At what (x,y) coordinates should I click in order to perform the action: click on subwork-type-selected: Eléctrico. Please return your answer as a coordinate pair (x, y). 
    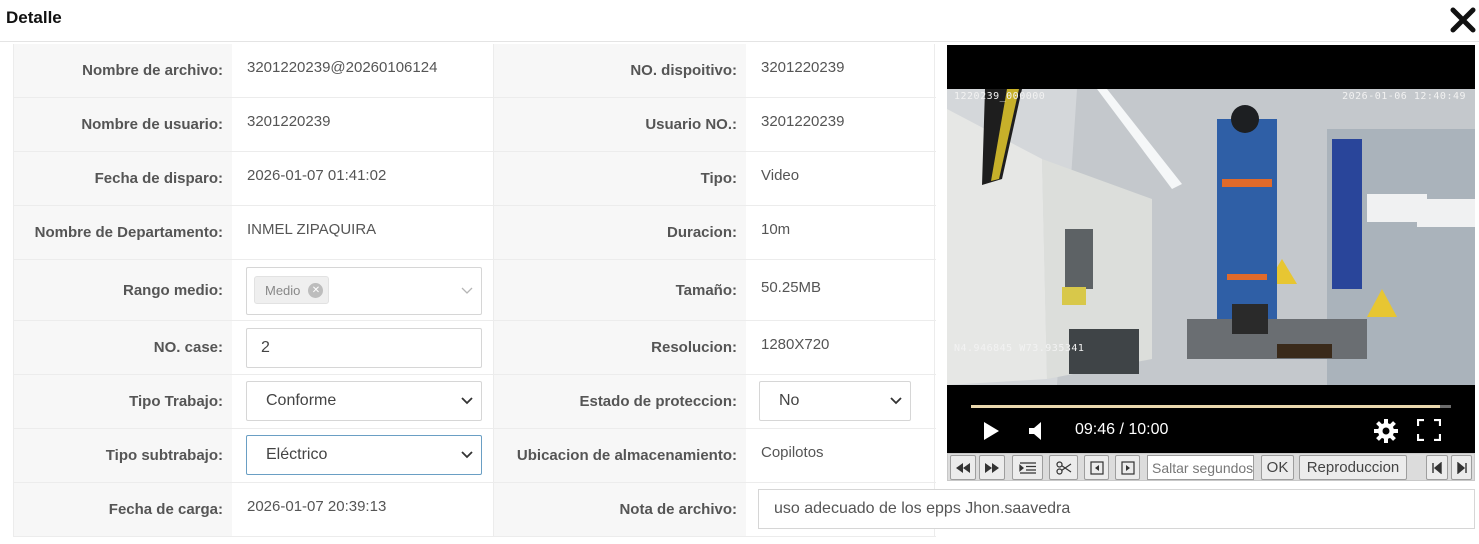
    Looking at the image, I should click on (297, 454).